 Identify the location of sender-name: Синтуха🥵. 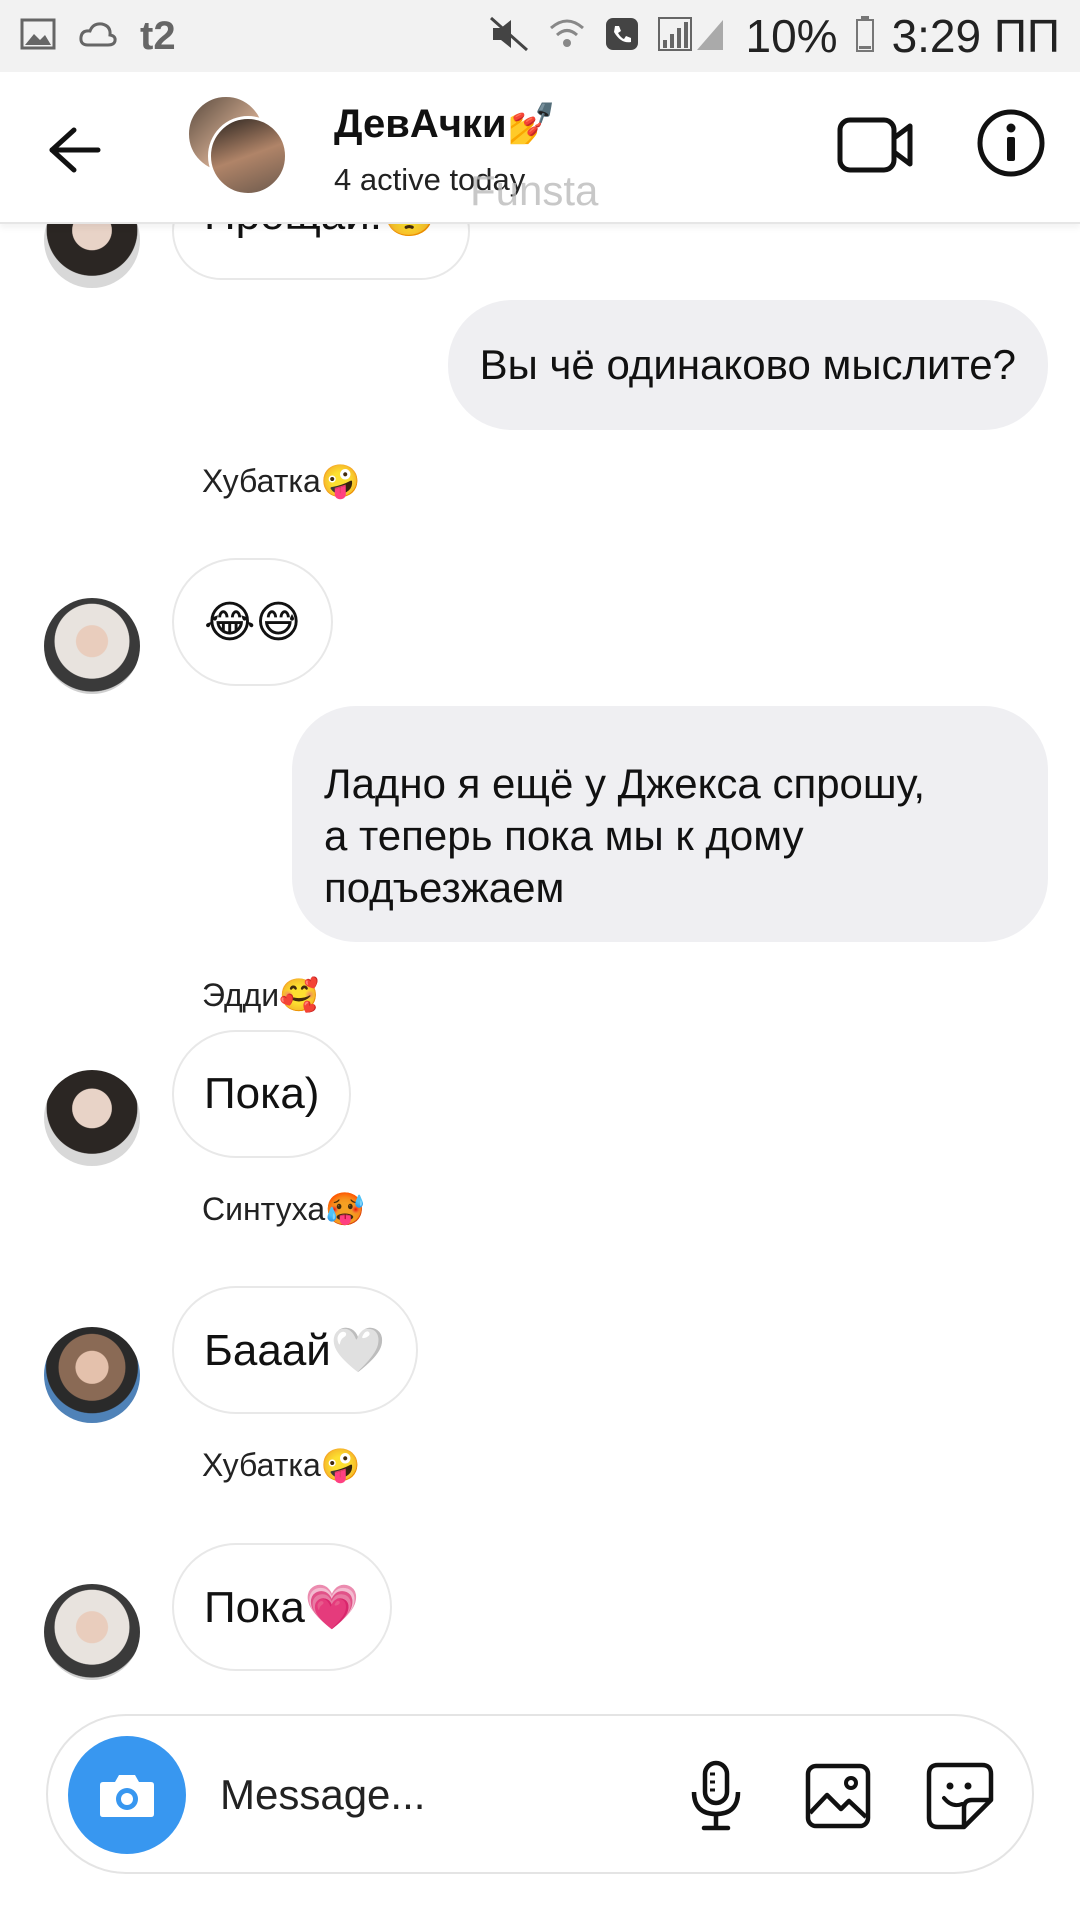
(283, 1209).